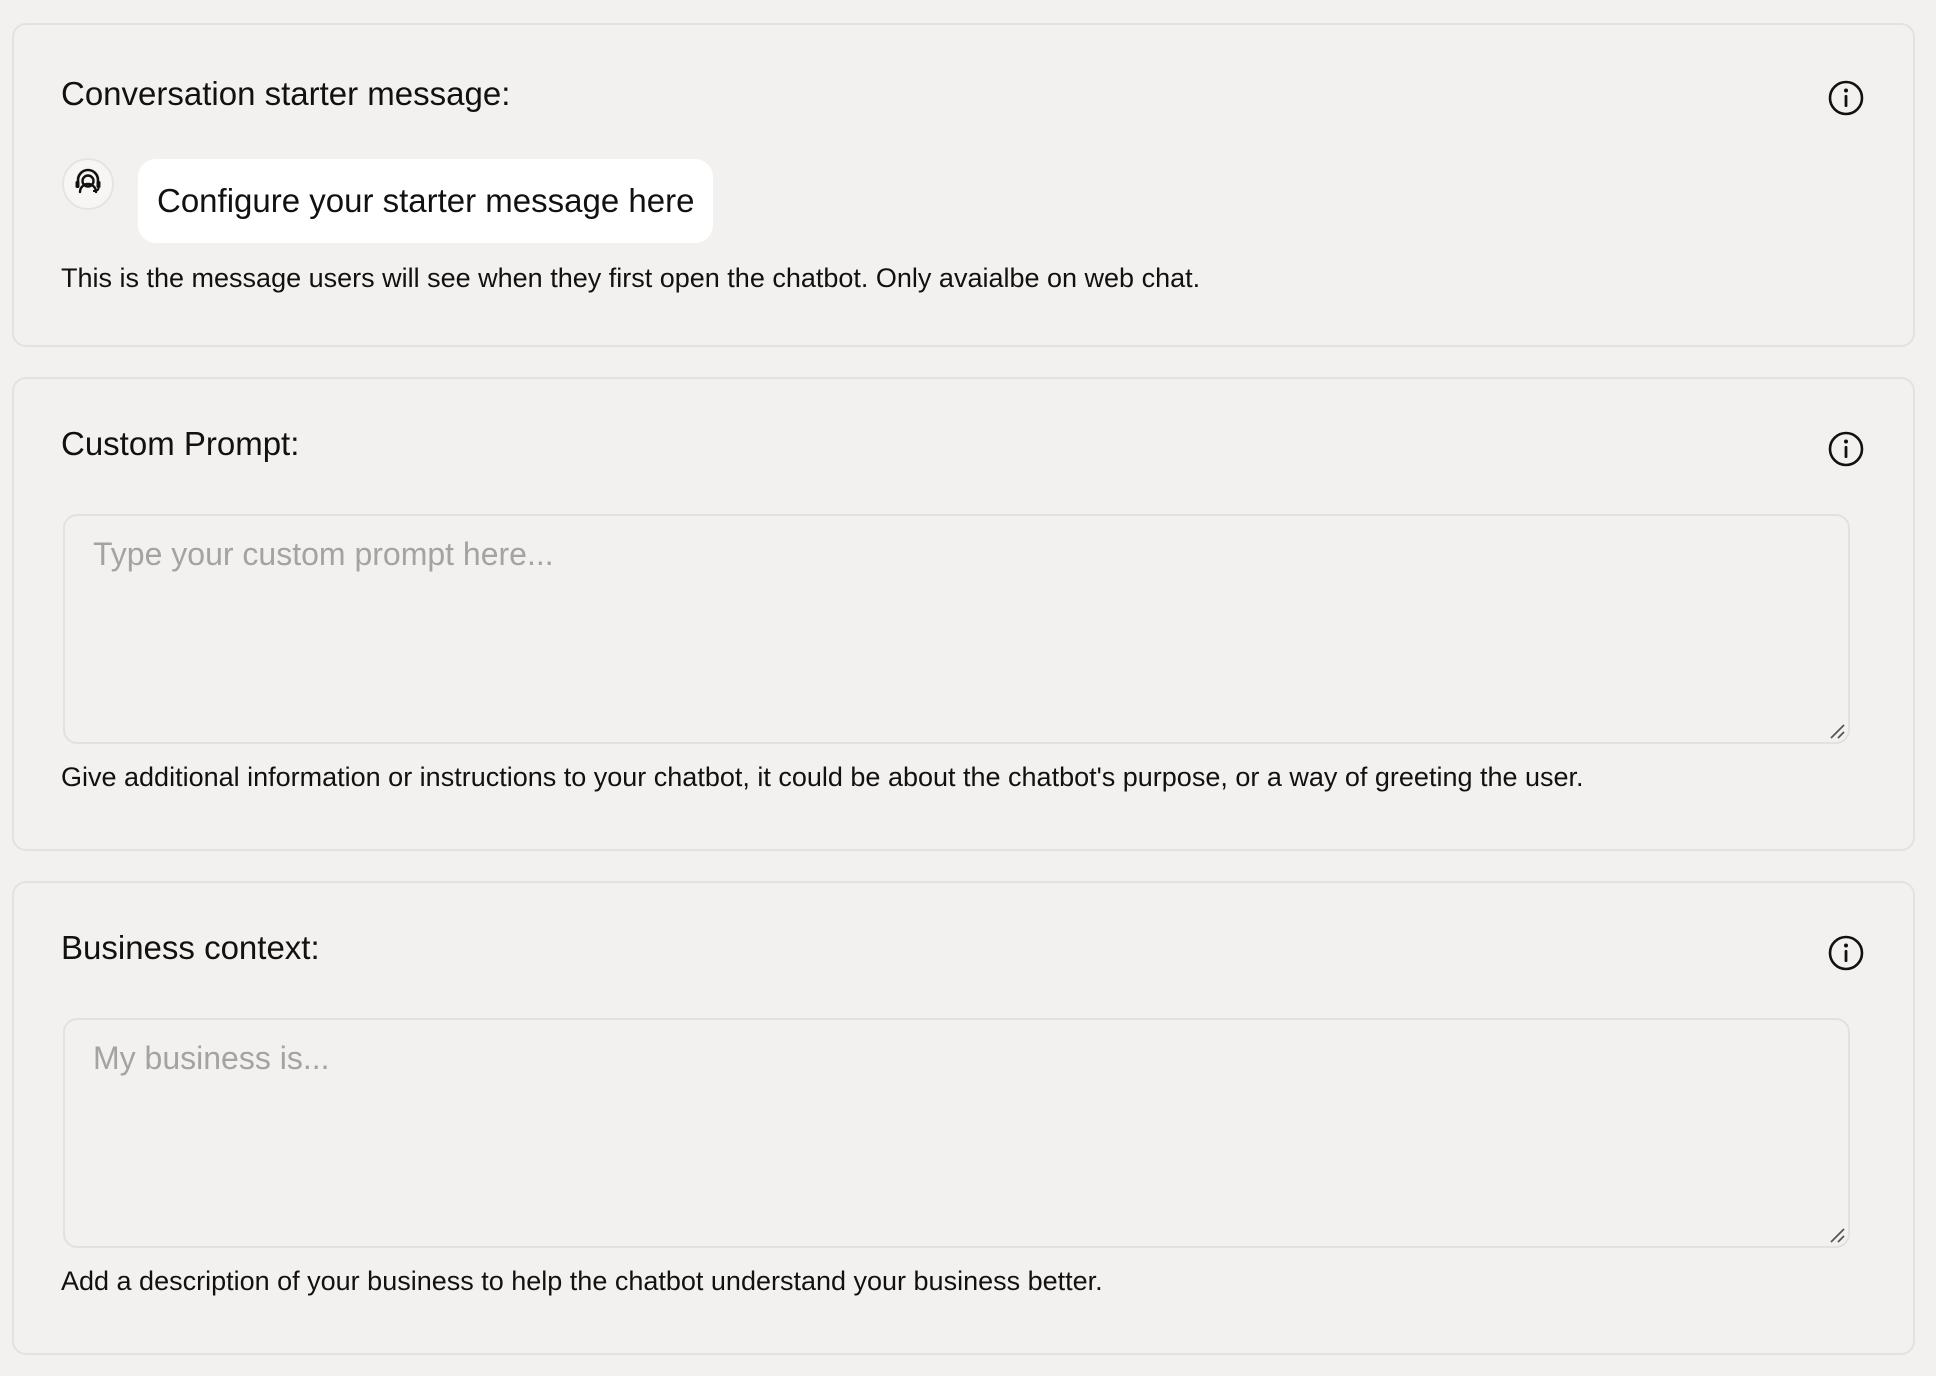 The height and width of the screenshot is (1376, 1936). I want to click on business-context-title: Business context:, so click(190, 947).